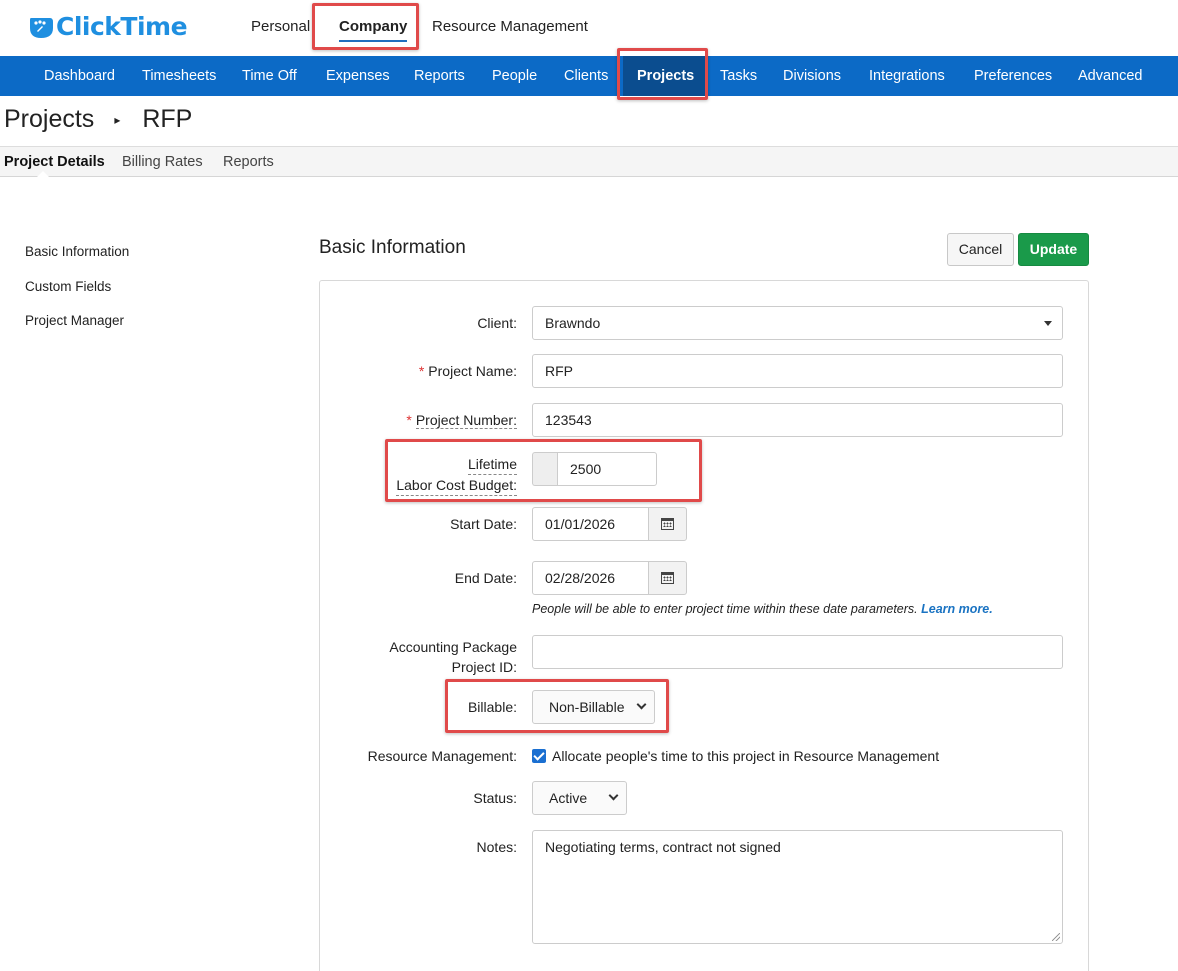 The width and height of the screenshot is (1178, 971). Describe the element at coordinates (797, 371) in the screenshot. I see `project-name-input: RFP` at that location.